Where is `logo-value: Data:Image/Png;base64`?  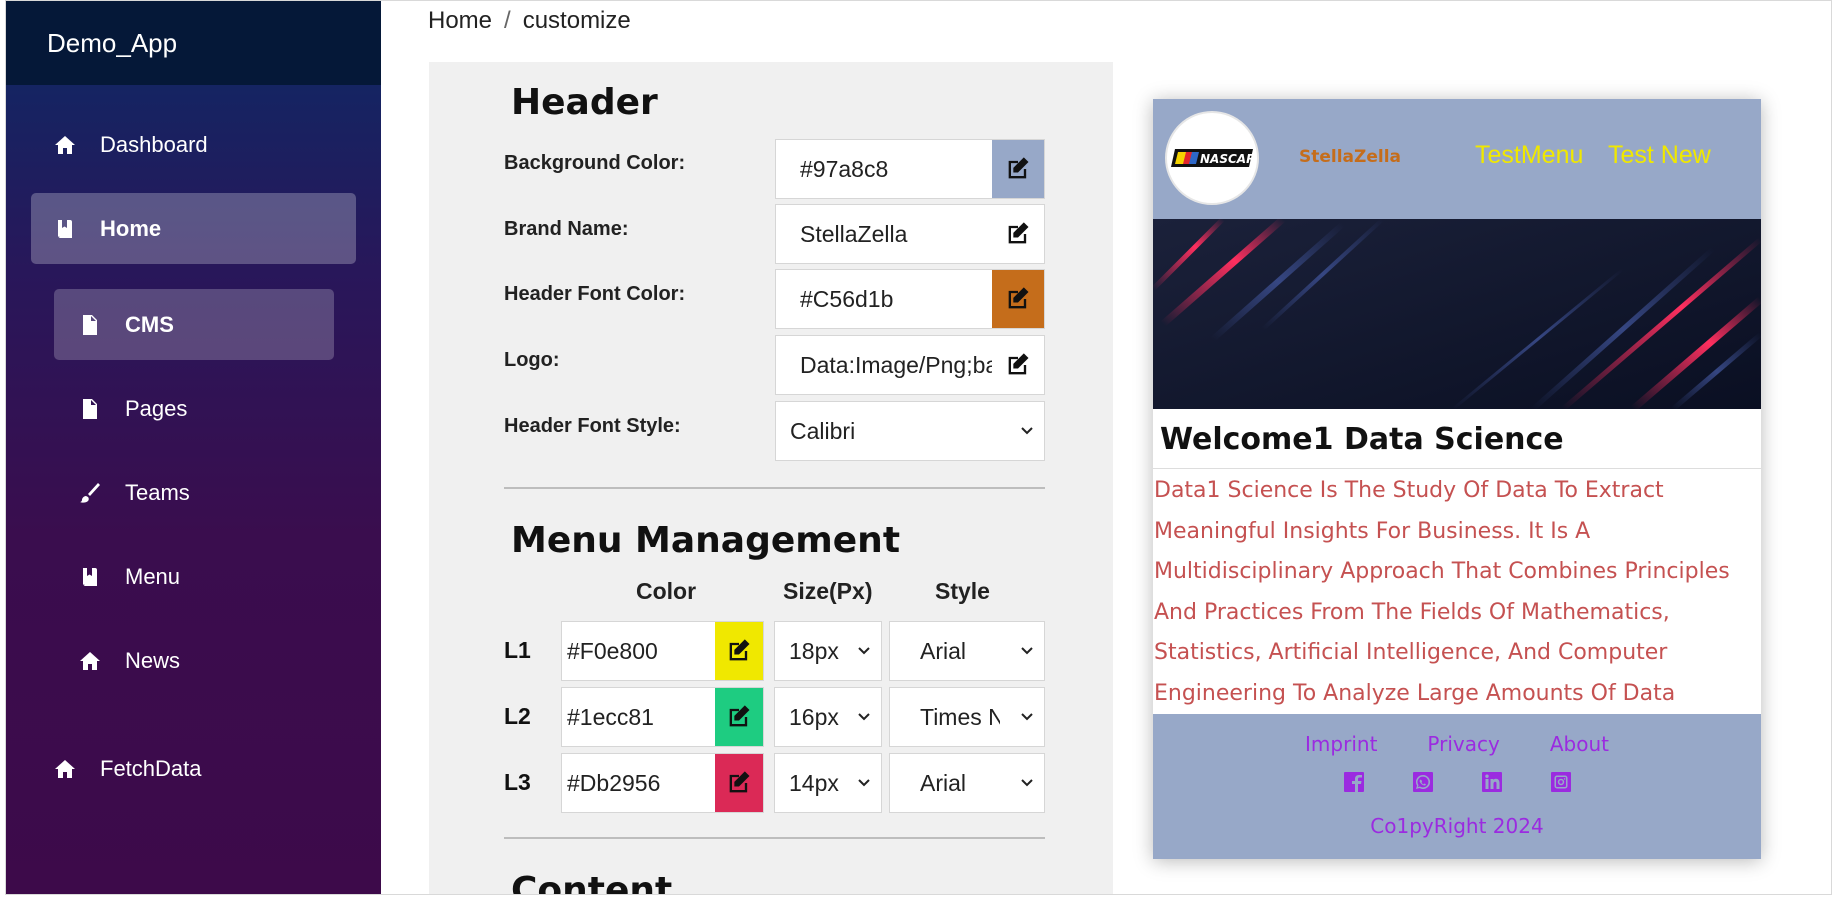 logo-value: Data:Image/Png;base64 is located at coordinates (884, 365).